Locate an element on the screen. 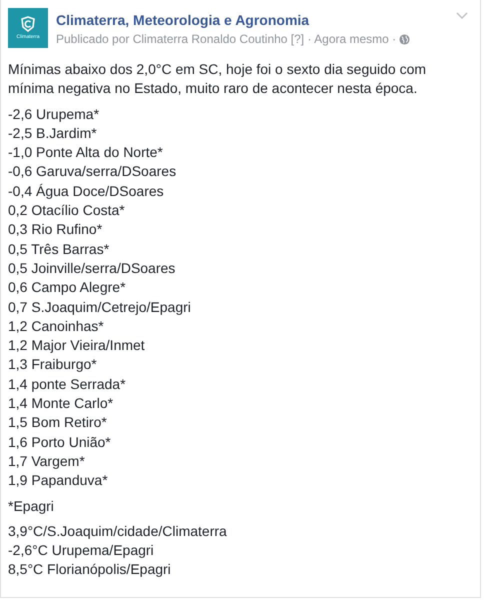 The width and height of the screenshot is (492, 604). post-line: 1,6 Porto União* is located at coordinates (59, 442).